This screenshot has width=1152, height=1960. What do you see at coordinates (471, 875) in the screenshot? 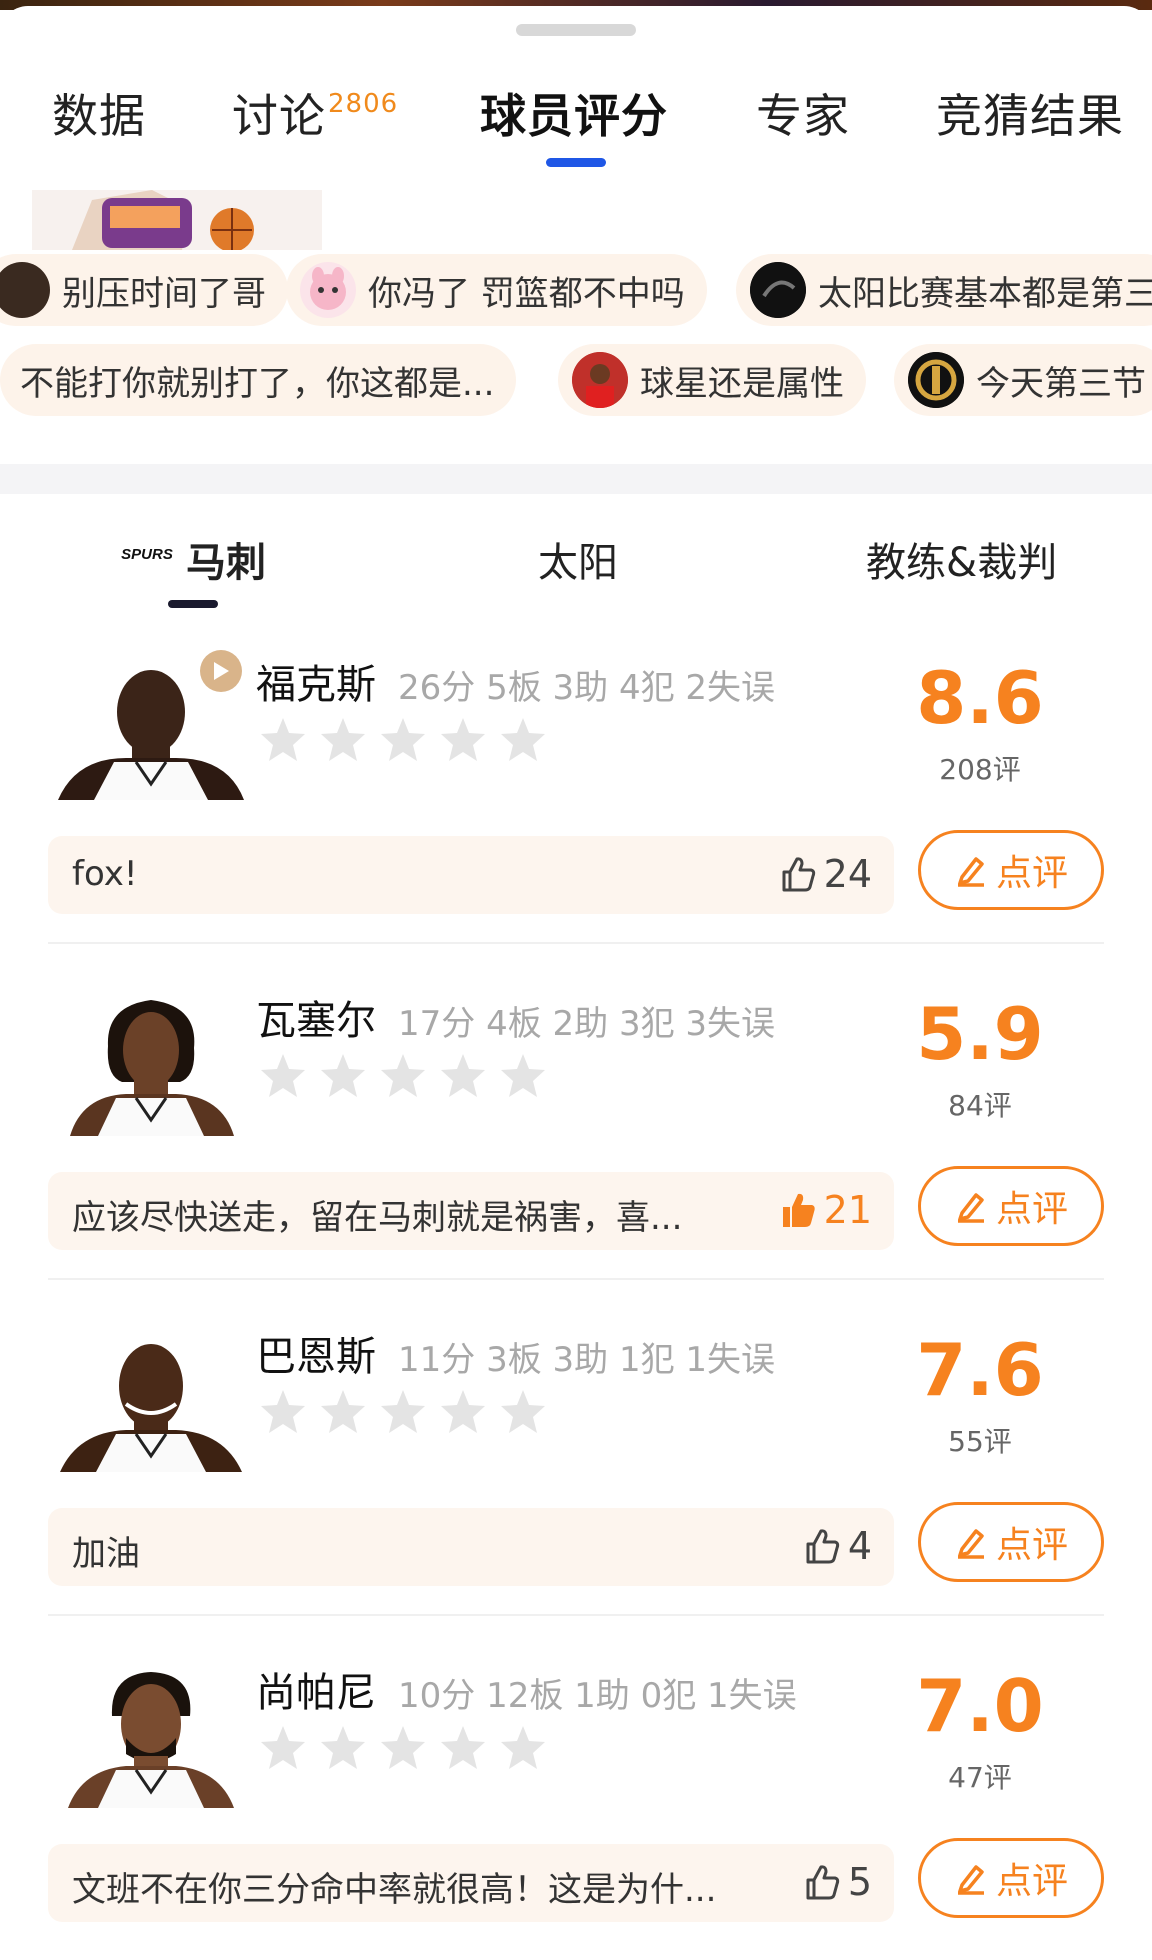
I see `top-comment: fox! 24` at bounding box center [471, 875].